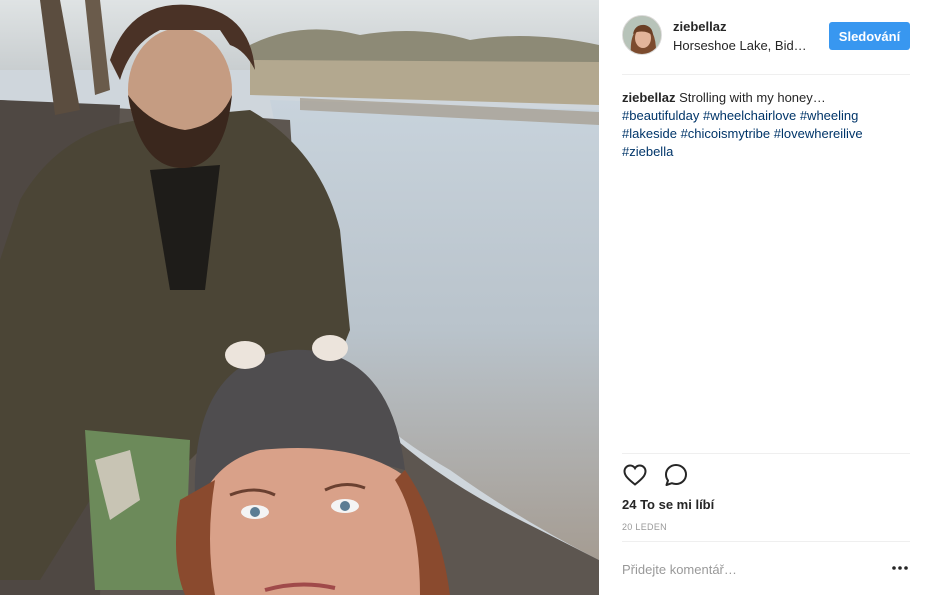 This screenshot has height=595, width=933. Describe the element at coordinates (699, 26) in the screenshot. I see `header-username: ziebellaz` at that location.